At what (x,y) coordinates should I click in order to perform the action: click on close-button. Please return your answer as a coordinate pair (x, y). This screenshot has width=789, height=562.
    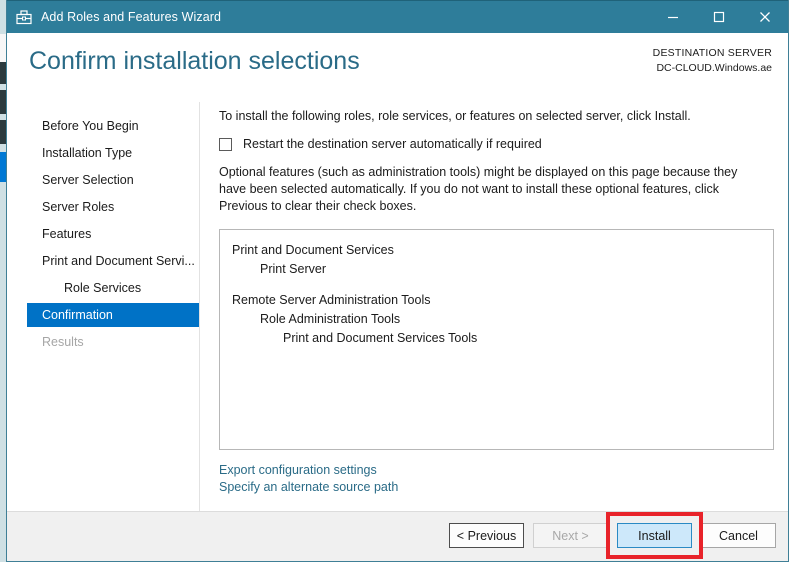
    Looking at the image, I should click on (765, 17).